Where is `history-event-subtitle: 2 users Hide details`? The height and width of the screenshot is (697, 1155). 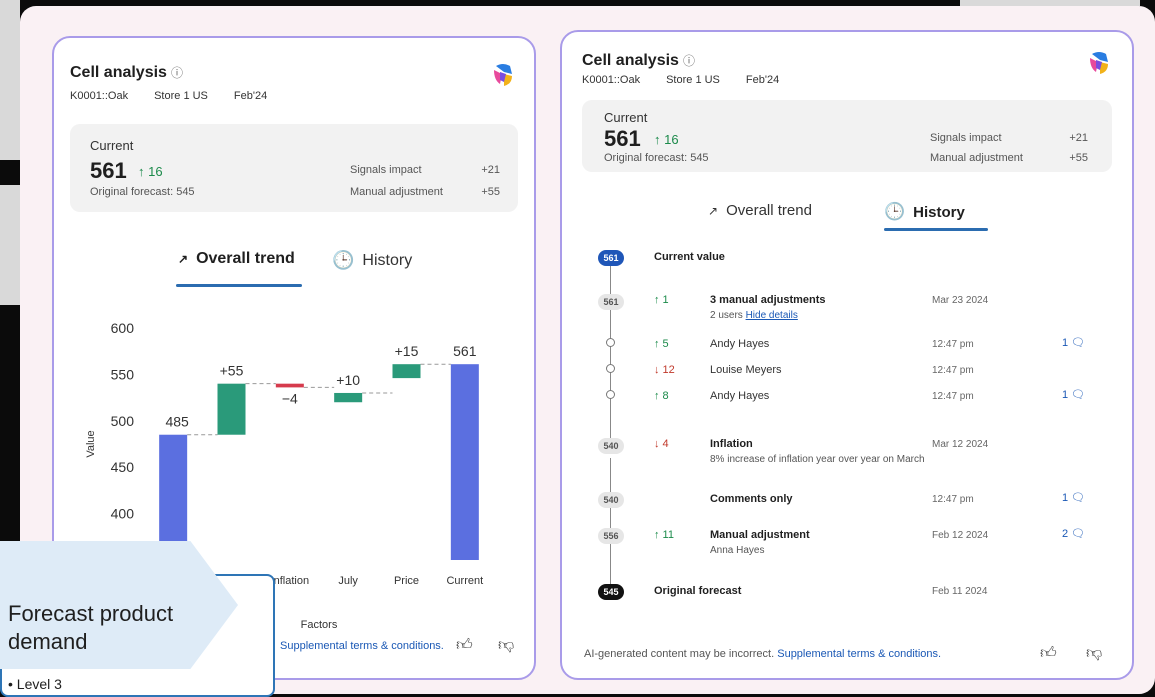 history-event-subtitle: 2 users Hide details is located at coordinates (754, 315).